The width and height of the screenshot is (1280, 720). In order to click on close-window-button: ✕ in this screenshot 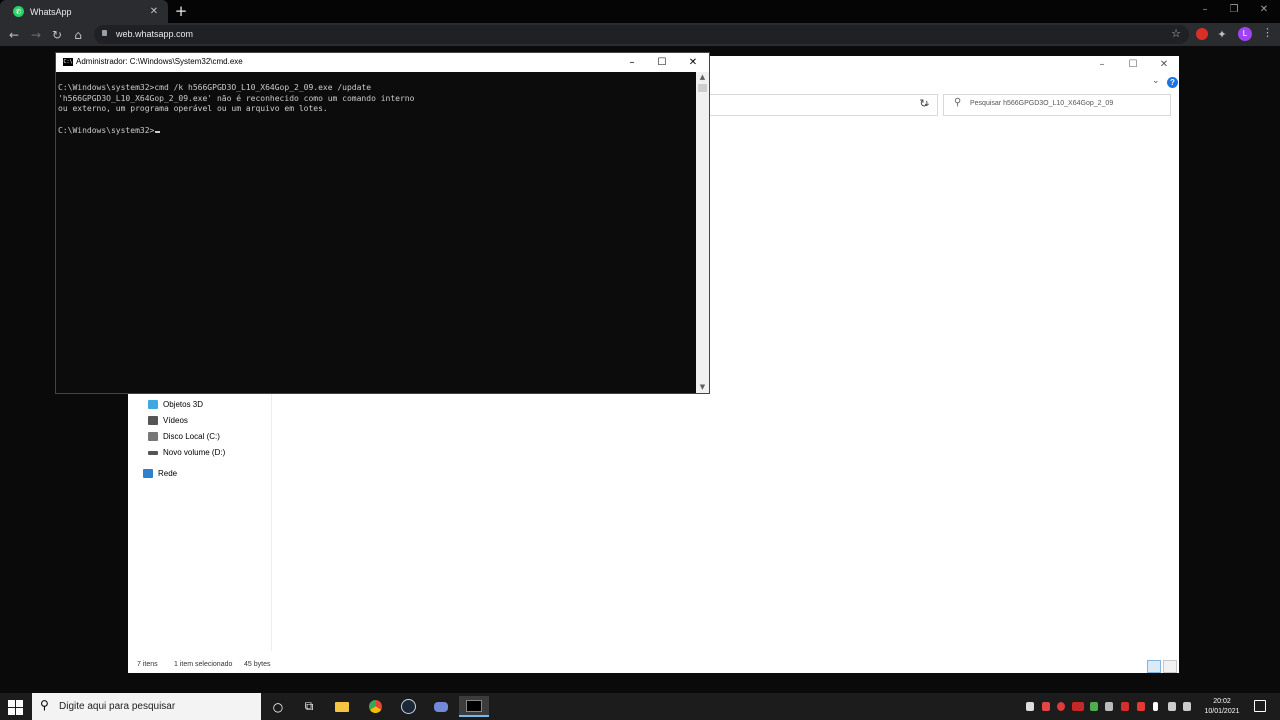, I will do `click(1264, 10)`.